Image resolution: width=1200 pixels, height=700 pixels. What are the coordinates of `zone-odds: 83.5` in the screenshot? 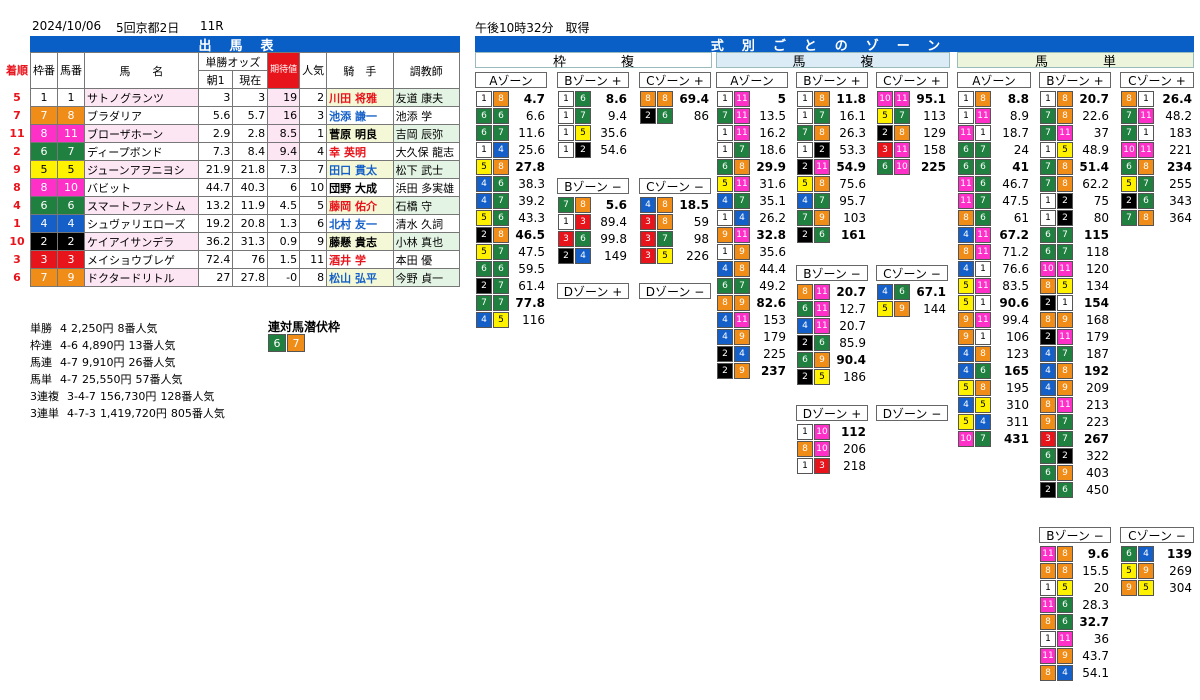 It's located at (1015, 286).